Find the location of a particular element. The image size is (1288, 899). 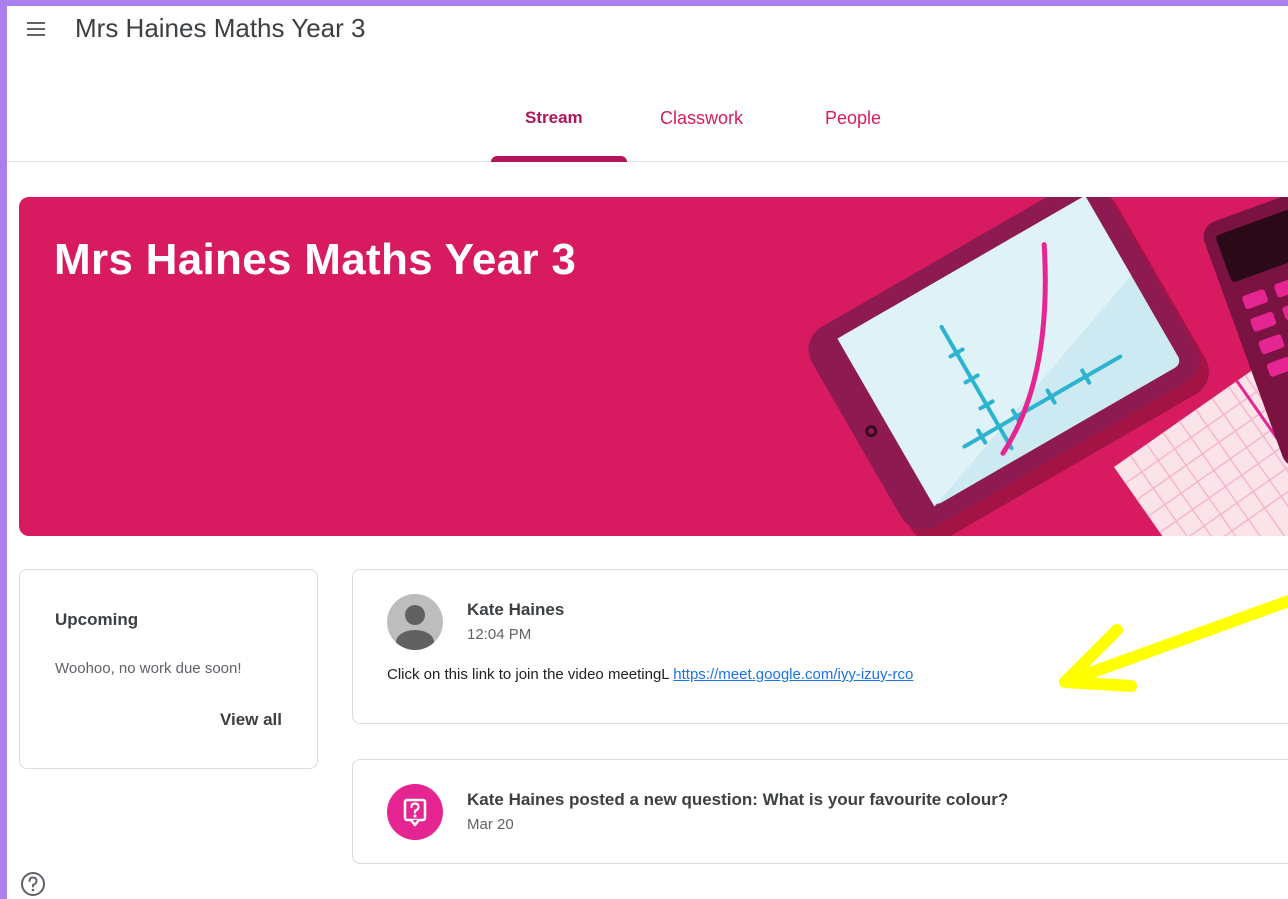

avatar is located at coordinates (415, 622).